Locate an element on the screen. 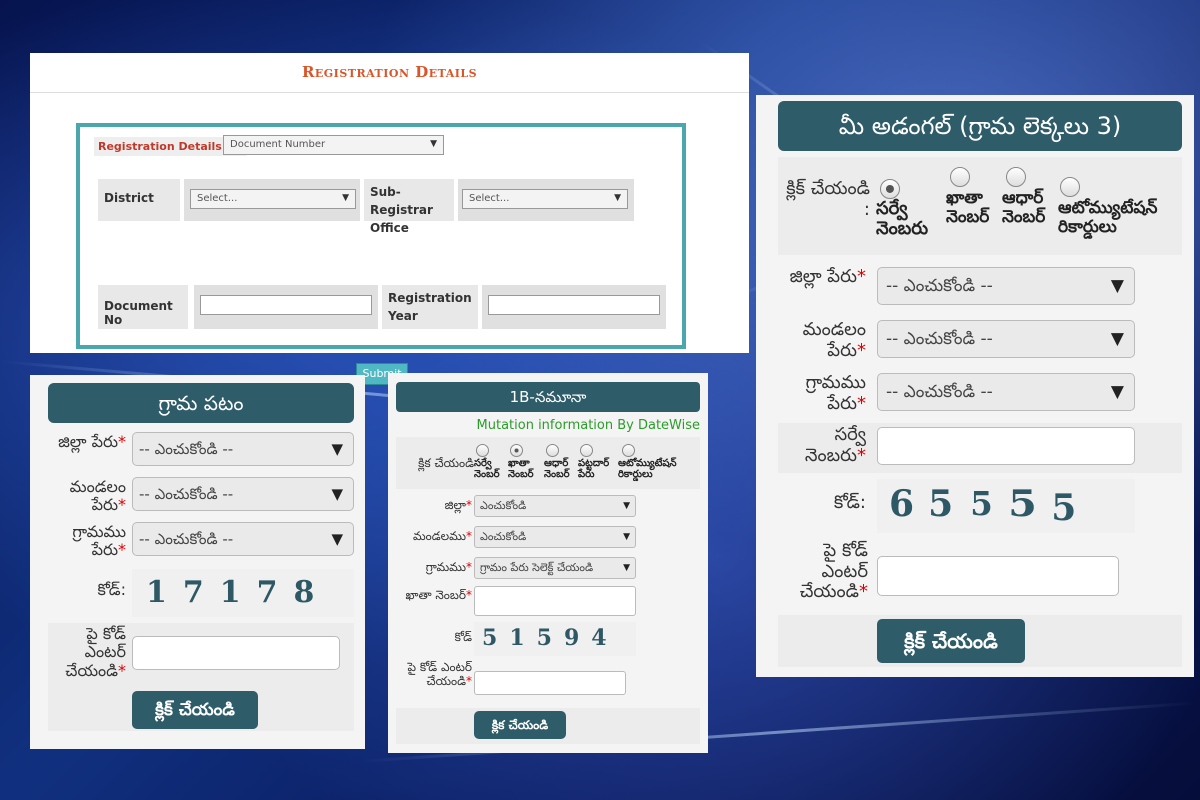 This screenshot has height=800, width=1200. gp-district-label-text: జిల్లా పేరు is located at coordinates (88, 441).